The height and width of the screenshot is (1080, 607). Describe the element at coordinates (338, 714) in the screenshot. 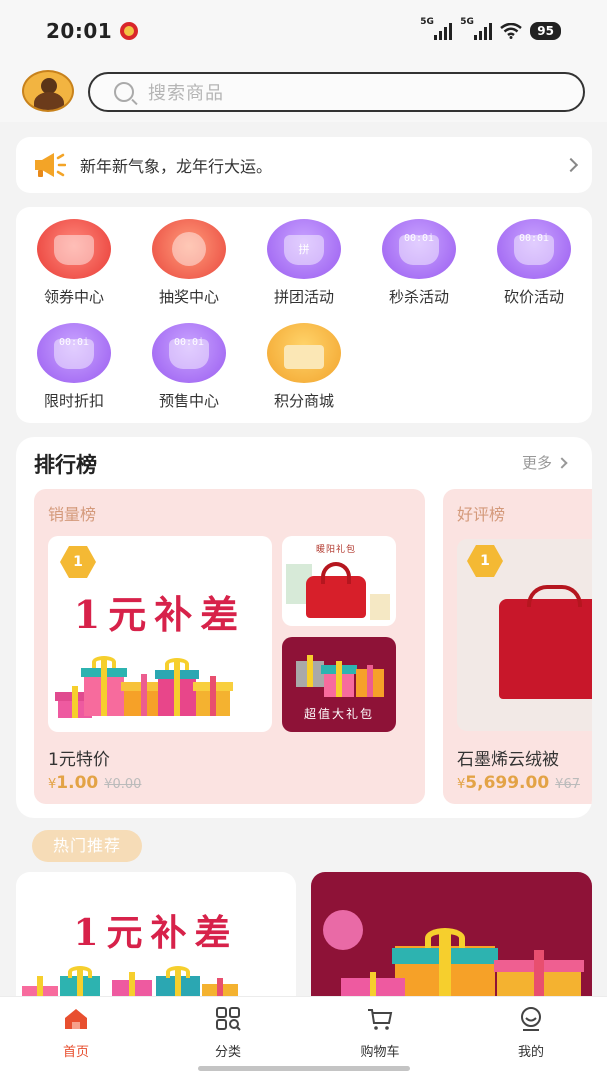

I see `thumb-caption: 超值大礼包` at that location.